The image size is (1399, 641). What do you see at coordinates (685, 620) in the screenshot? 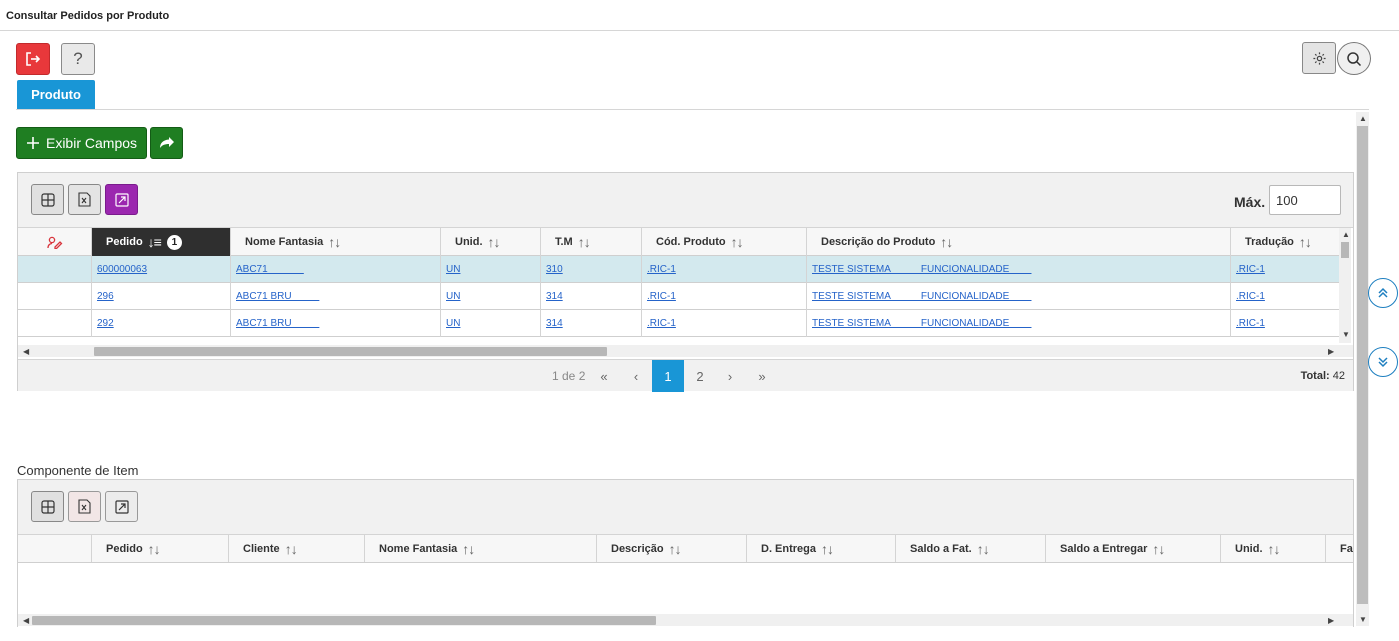
I see `component-horizontal-scrollbar: ◀ ▶` at bounding box center [685, 620].